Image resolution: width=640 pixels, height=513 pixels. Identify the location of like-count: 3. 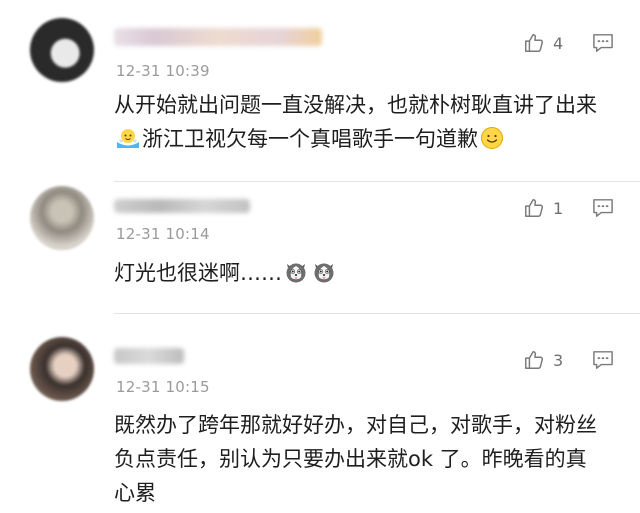
(558, 360).